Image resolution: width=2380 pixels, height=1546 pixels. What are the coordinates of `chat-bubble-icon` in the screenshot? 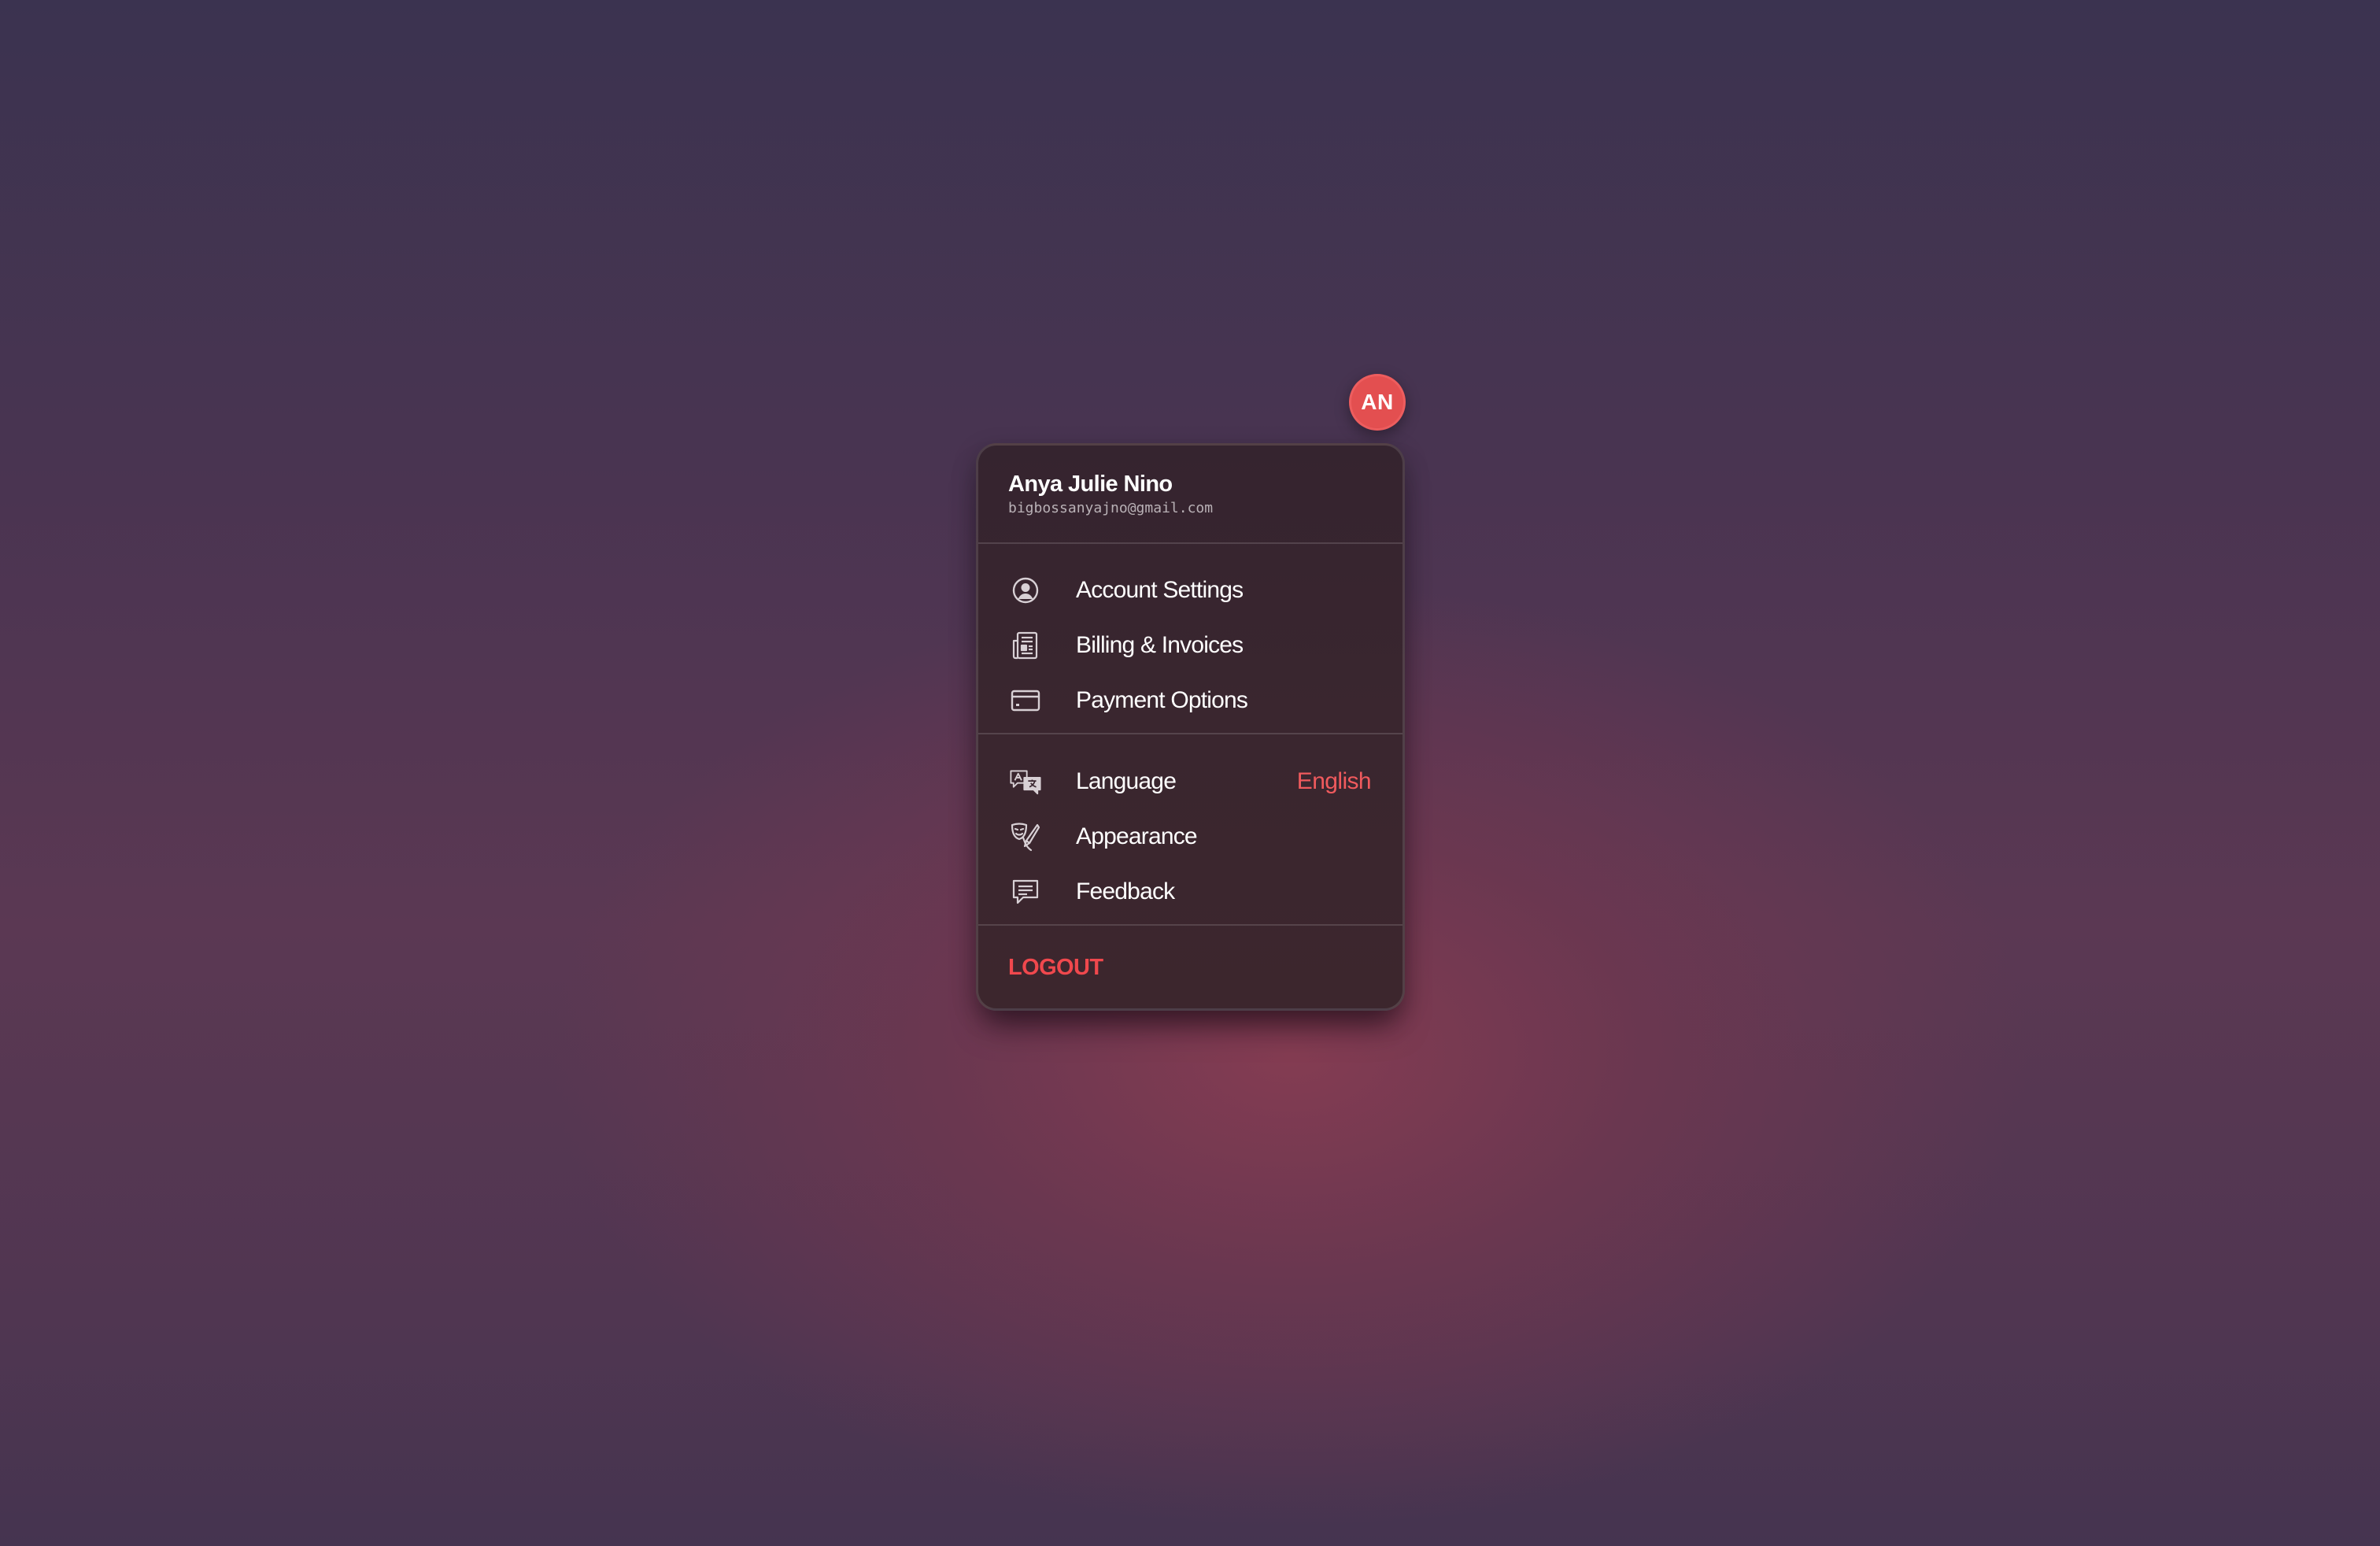 It's located at (1025, 892).